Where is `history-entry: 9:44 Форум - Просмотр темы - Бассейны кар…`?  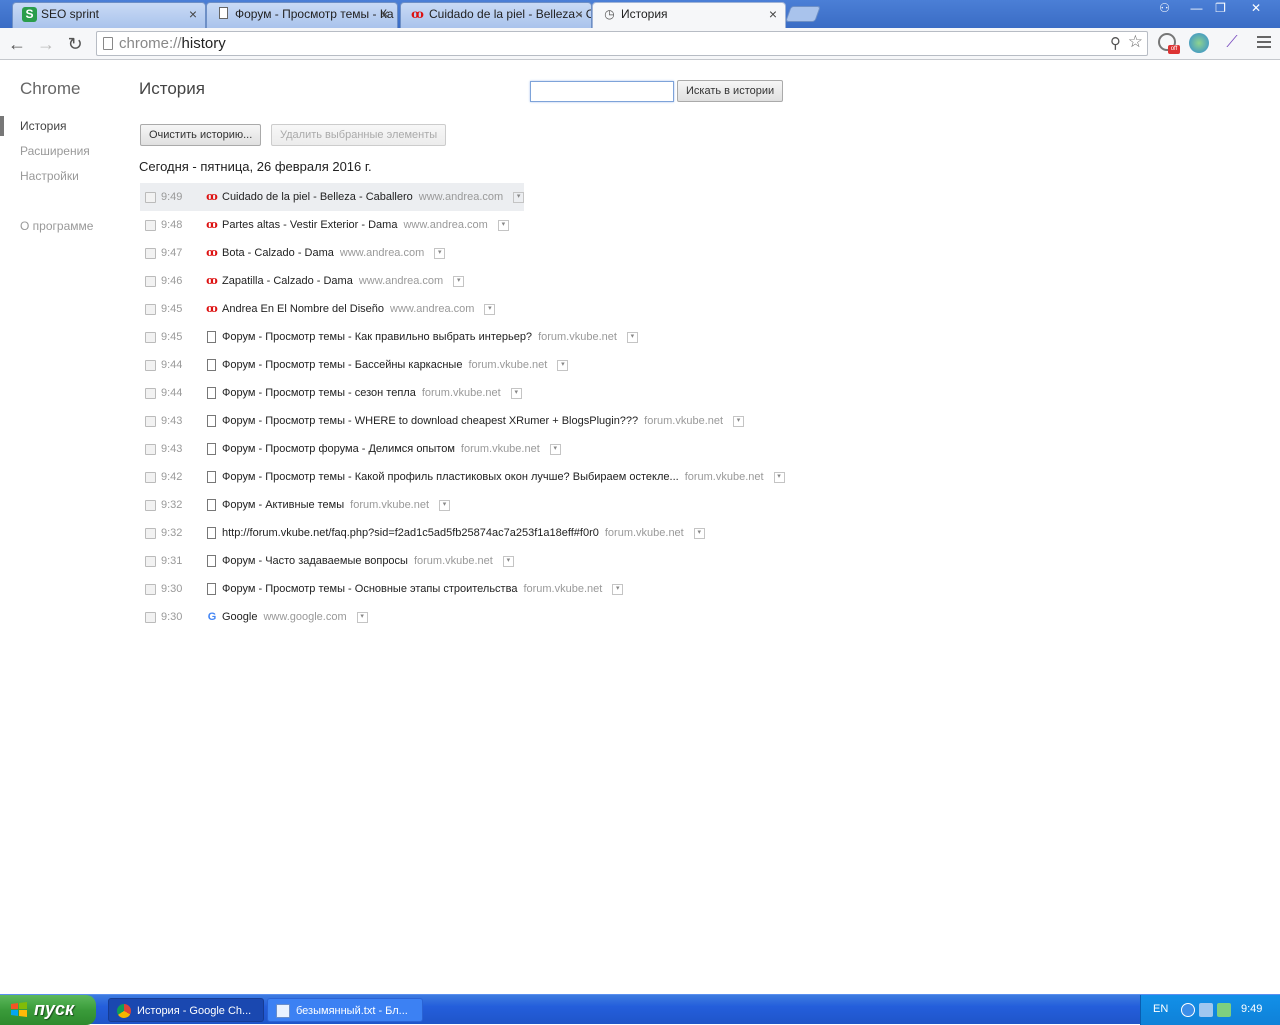
history-entry: 9:44 Форум - Просмотр темы - Бассейны кар… is located at coordinates (462, 365).